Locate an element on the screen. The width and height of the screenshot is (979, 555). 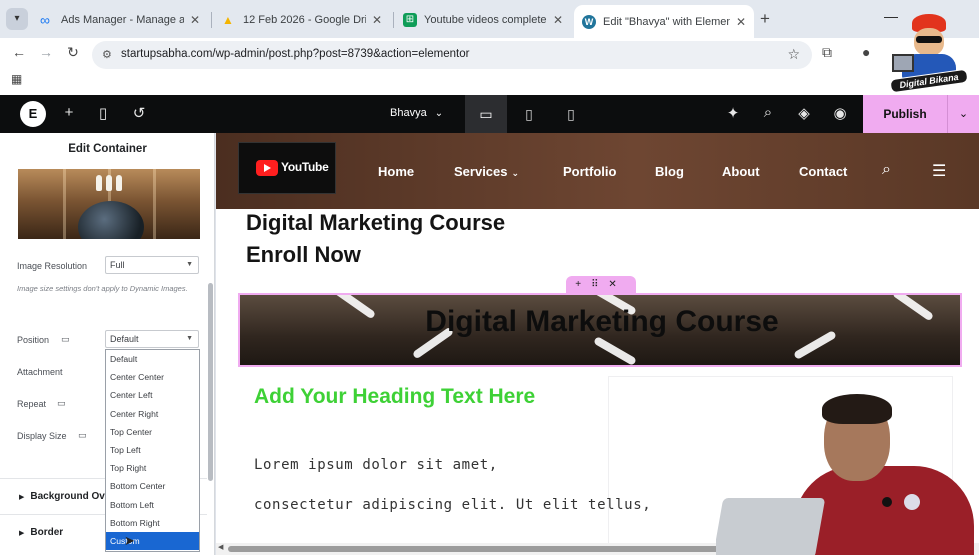
site-info-icon: ⚙ is located at coordinates (107, 54).